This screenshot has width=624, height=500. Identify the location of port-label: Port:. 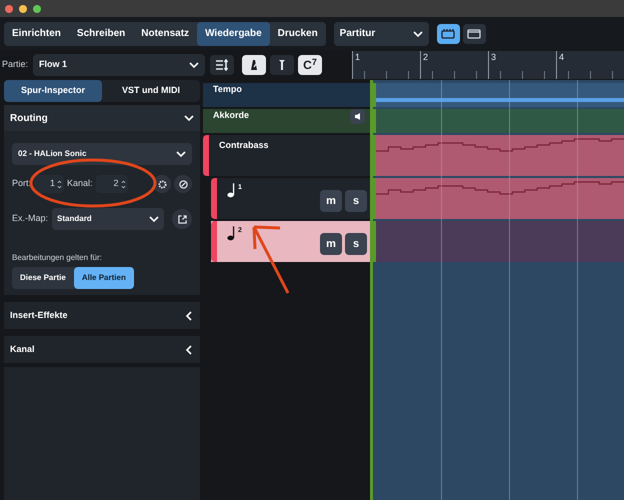
(22, 183).